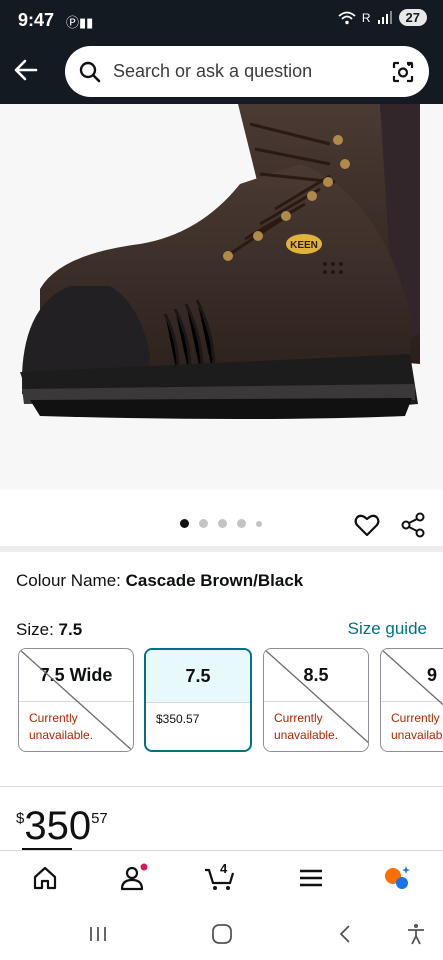 The width and height of the screenshot is (443, 960). I want to click on camera-lens-icon, so click(403, 72).